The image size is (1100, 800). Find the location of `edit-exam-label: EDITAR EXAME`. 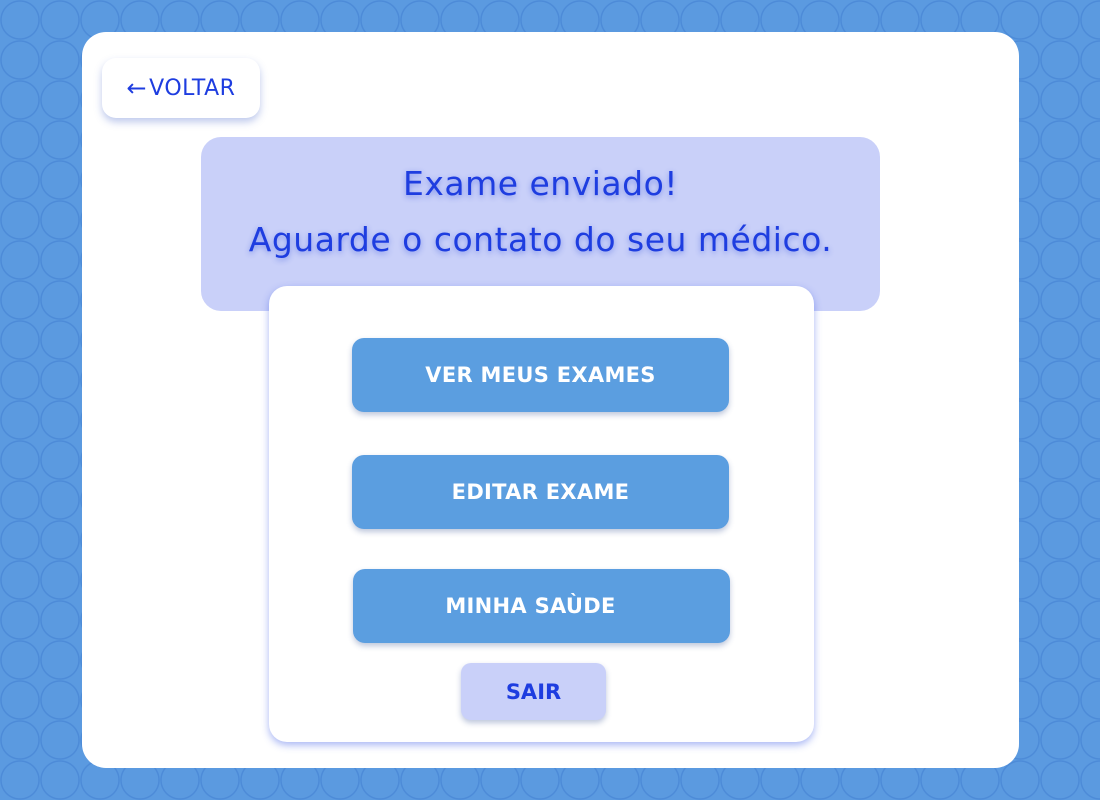

edit-exam-label: EDITAR EXAME is located at coordinates (540, 492).